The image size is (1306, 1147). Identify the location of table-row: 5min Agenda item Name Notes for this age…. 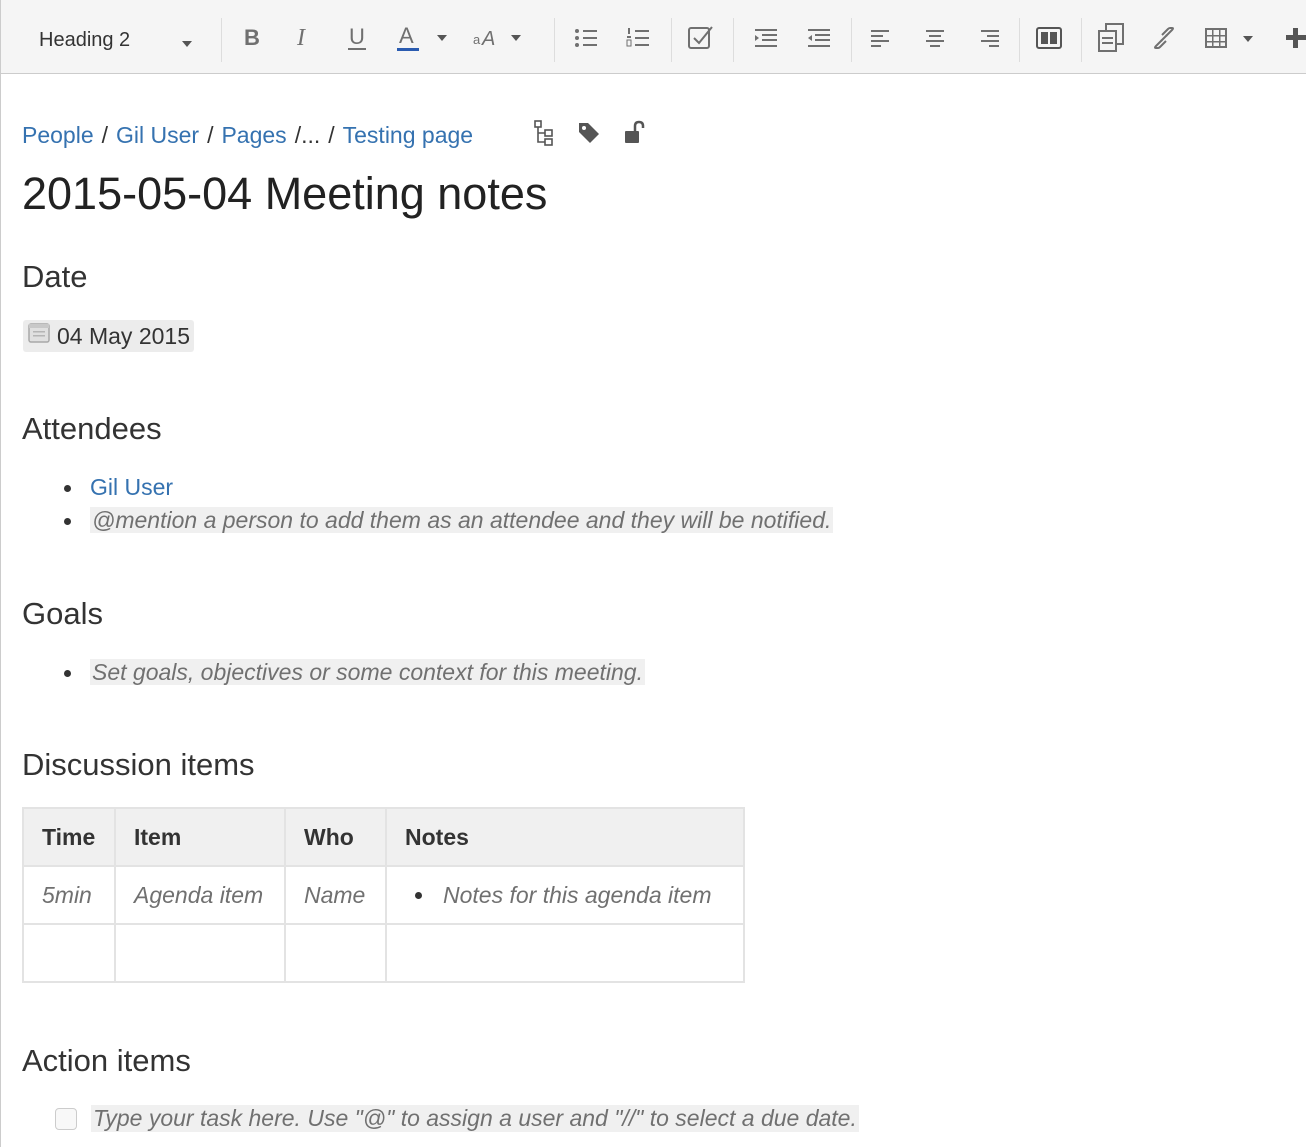
(383, 895).